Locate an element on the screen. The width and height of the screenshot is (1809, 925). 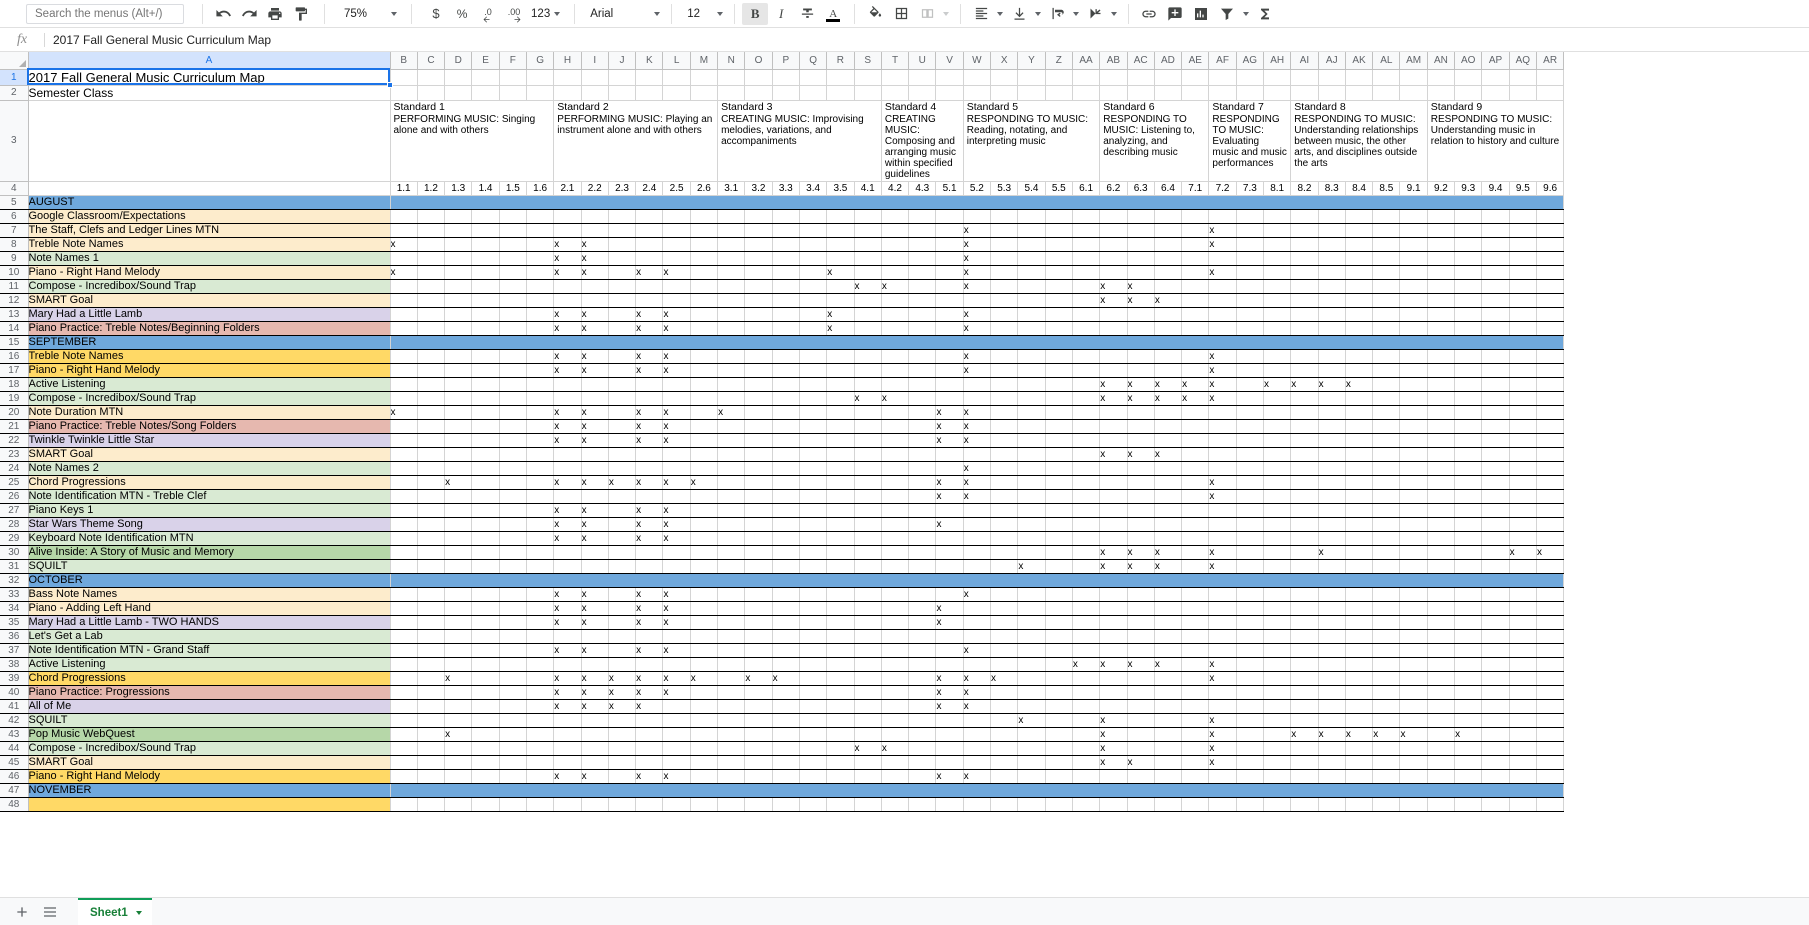
cell-AB8 is located at coordinates (1113, 244).